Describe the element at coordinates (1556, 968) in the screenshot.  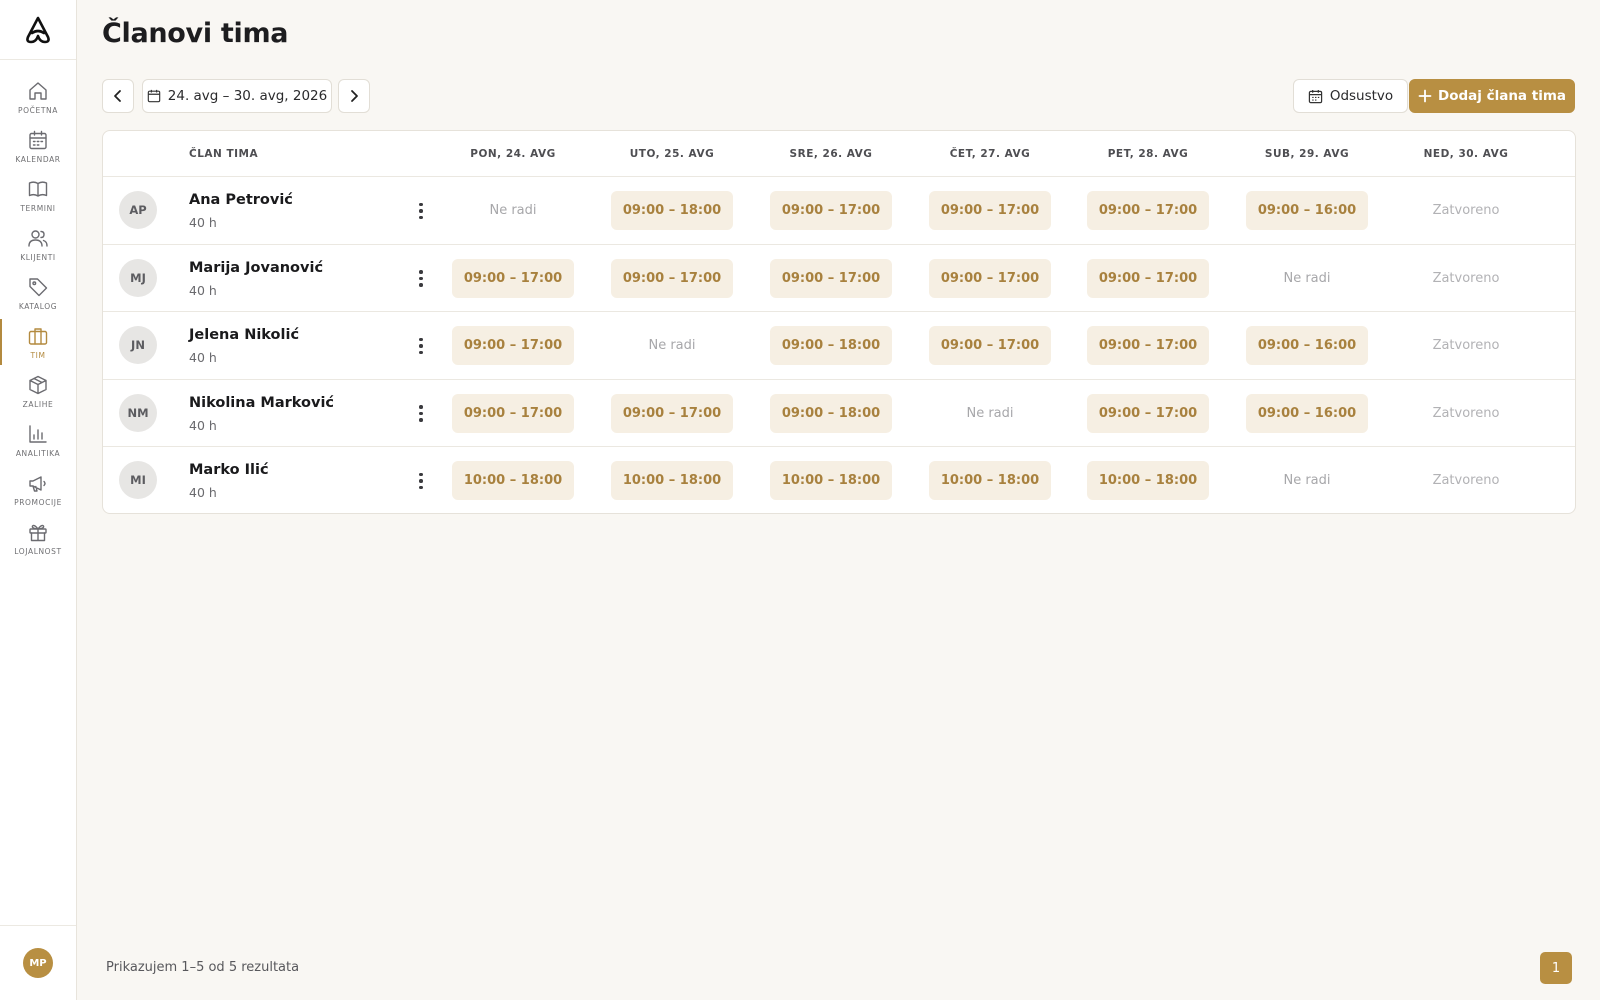
I see `pagination-page-button: 1` at that location.